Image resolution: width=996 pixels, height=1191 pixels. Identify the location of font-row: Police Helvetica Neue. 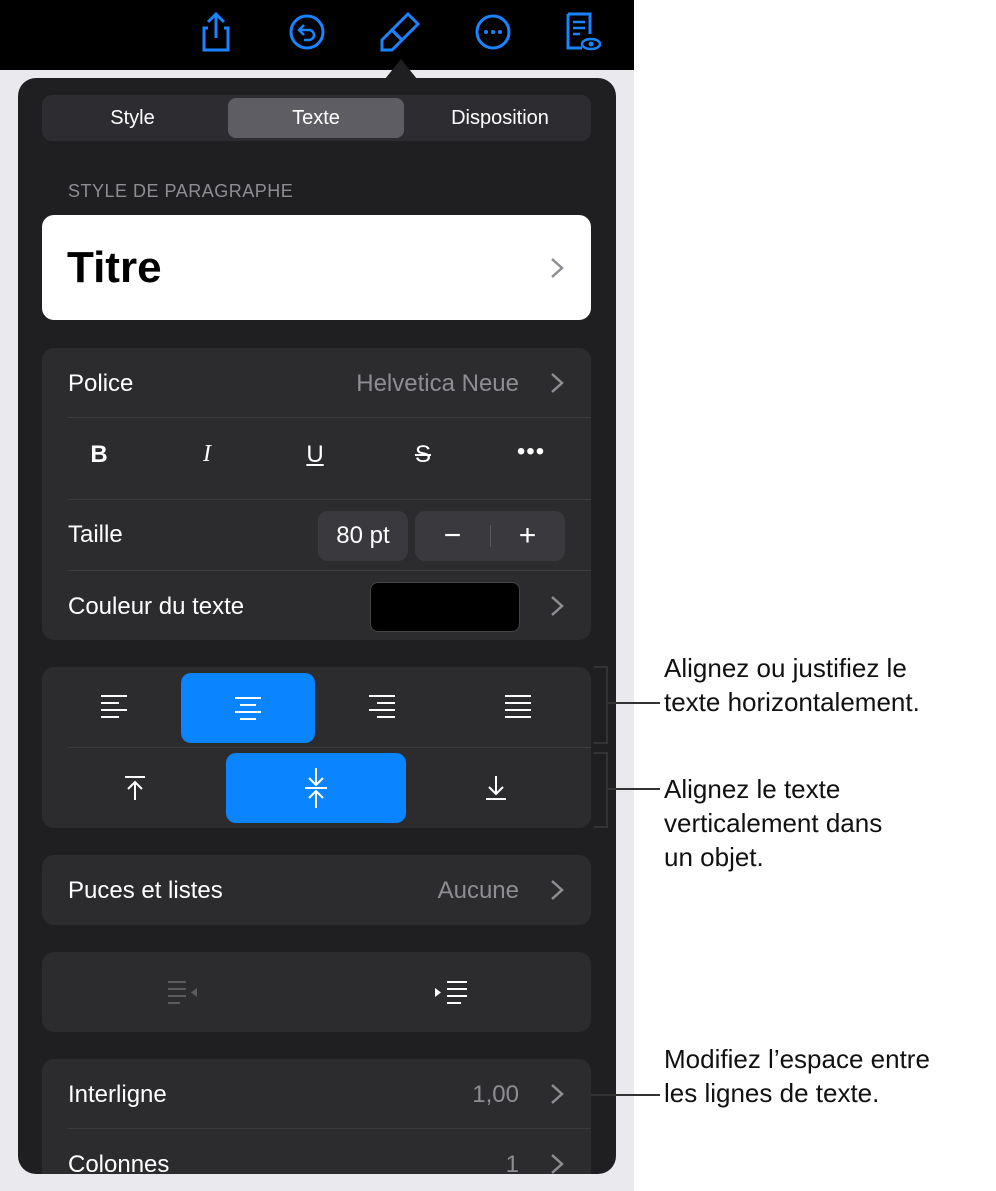
(316, 383).